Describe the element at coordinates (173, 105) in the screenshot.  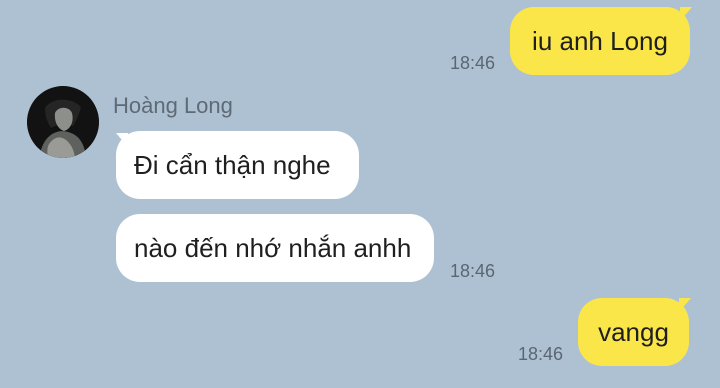
I see `sender-name: Hoàng Long` at that location.